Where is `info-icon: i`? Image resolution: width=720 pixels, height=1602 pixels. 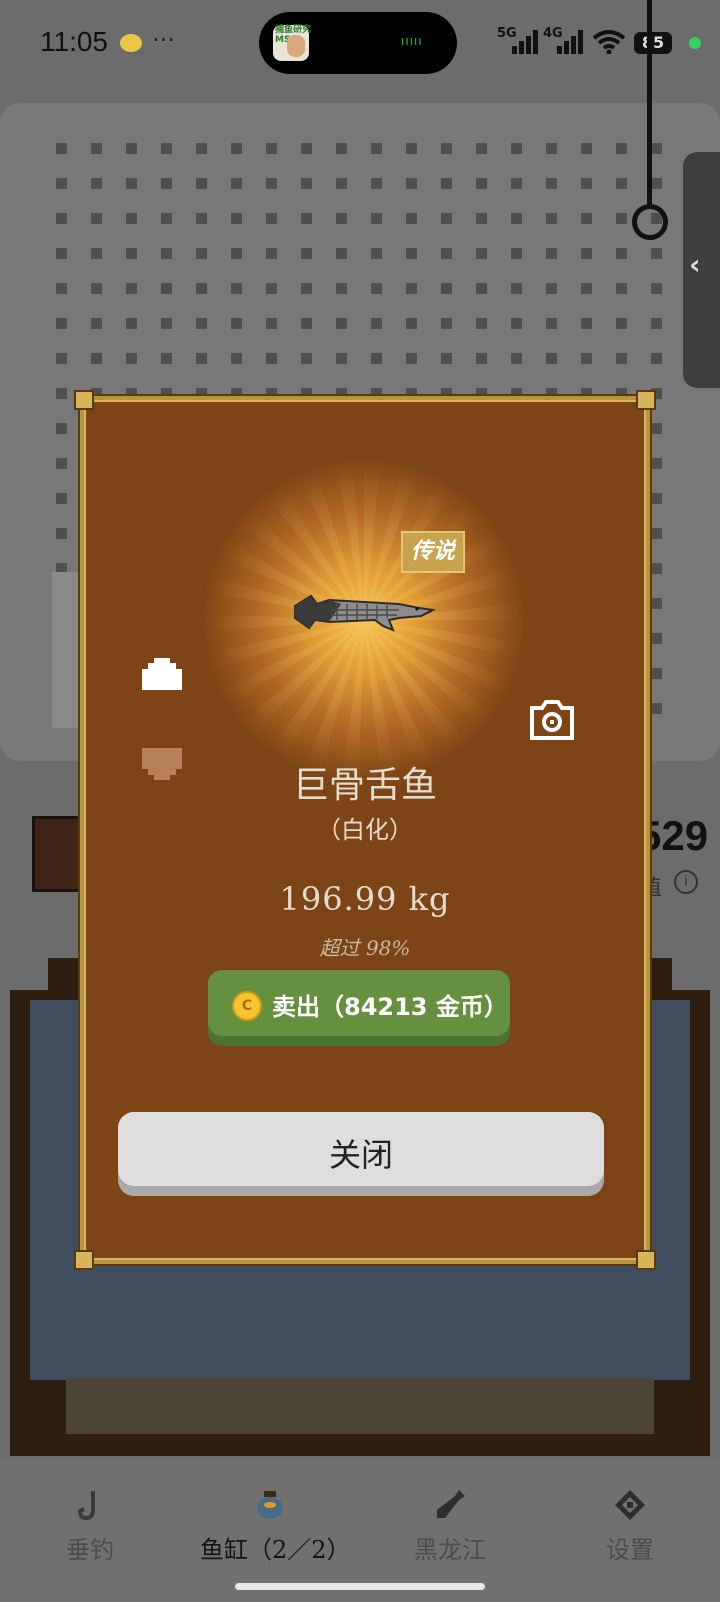
info-icon: i is located at coordinates (686, 882).